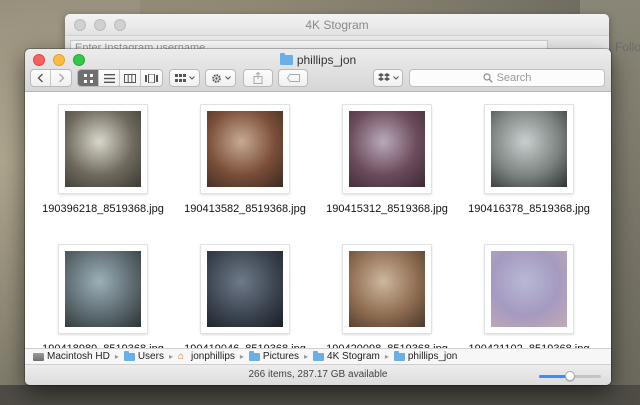 This screenshot has width=640, height=405. What do you see at coordinates (432, 356) in the screenshot?
I see `path-item-label: phillips_jon` at bounding box center [432, 356].